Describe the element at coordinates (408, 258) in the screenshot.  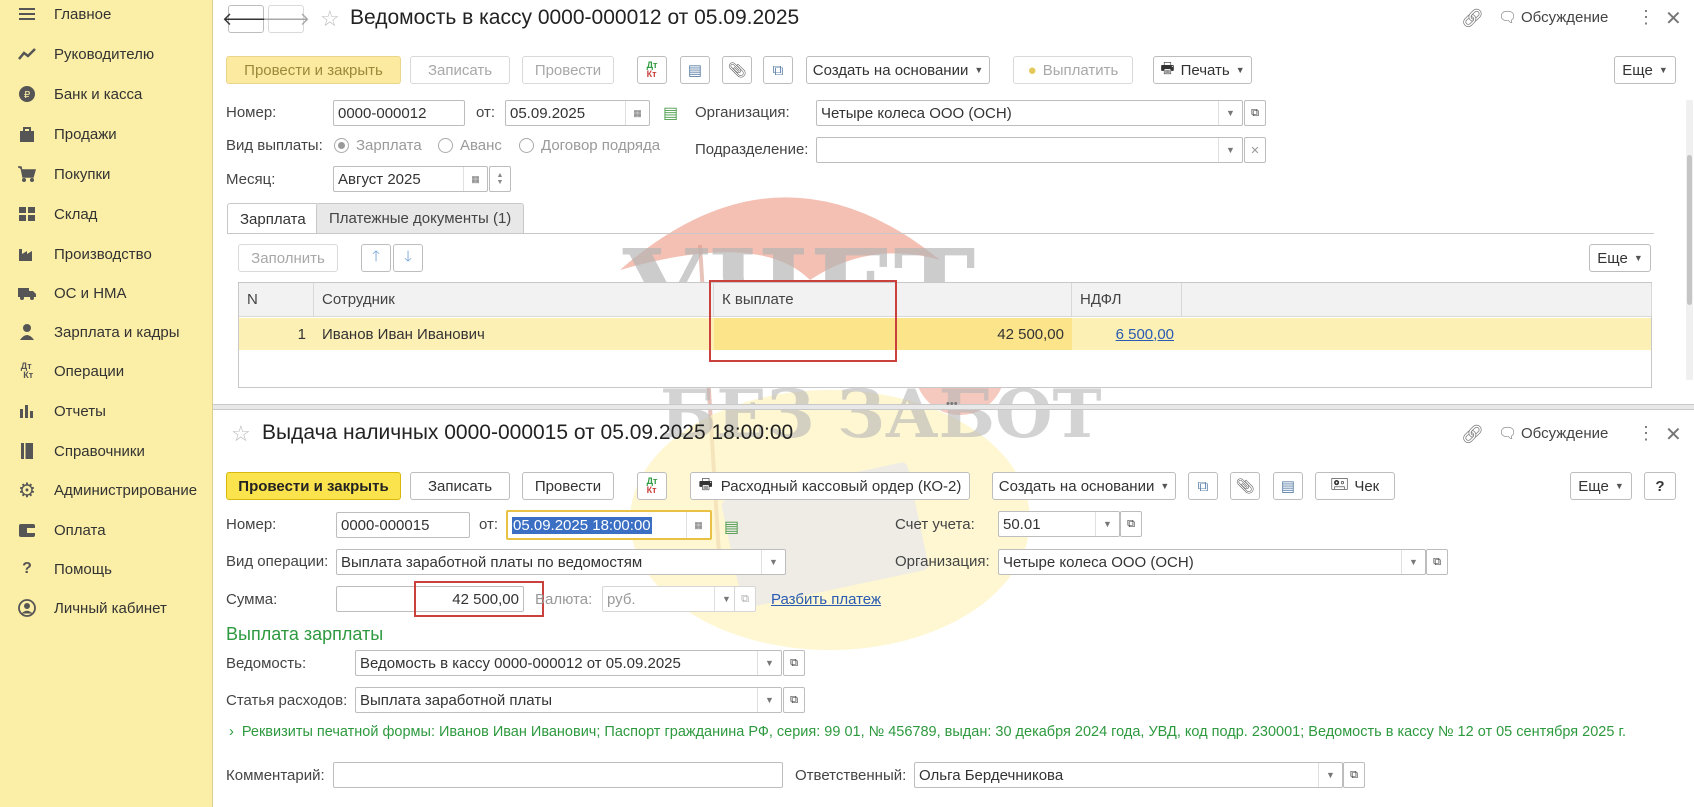
I see `move-down-button: 🡓` at that location.